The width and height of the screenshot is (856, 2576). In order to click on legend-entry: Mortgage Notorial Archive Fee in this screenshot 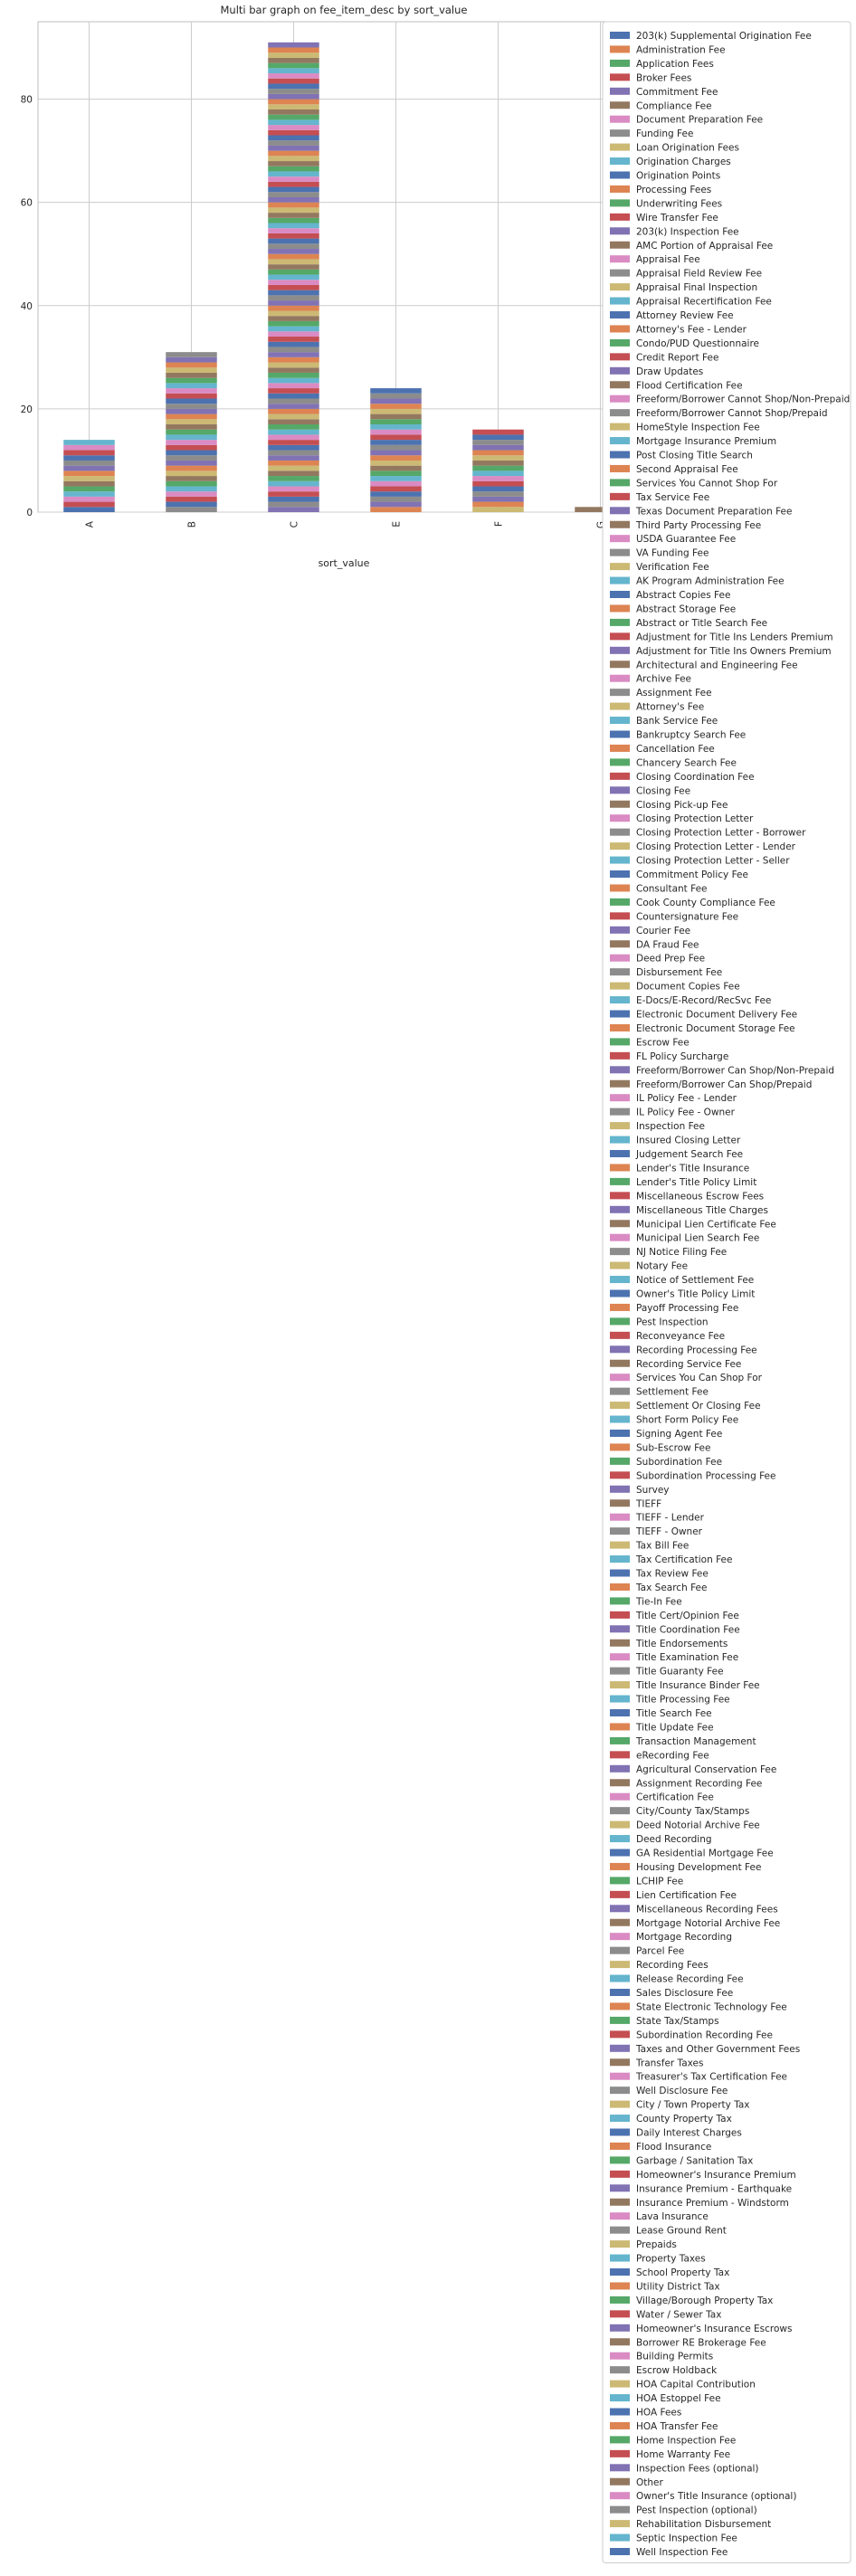, I will do `click(708, 1923)`.